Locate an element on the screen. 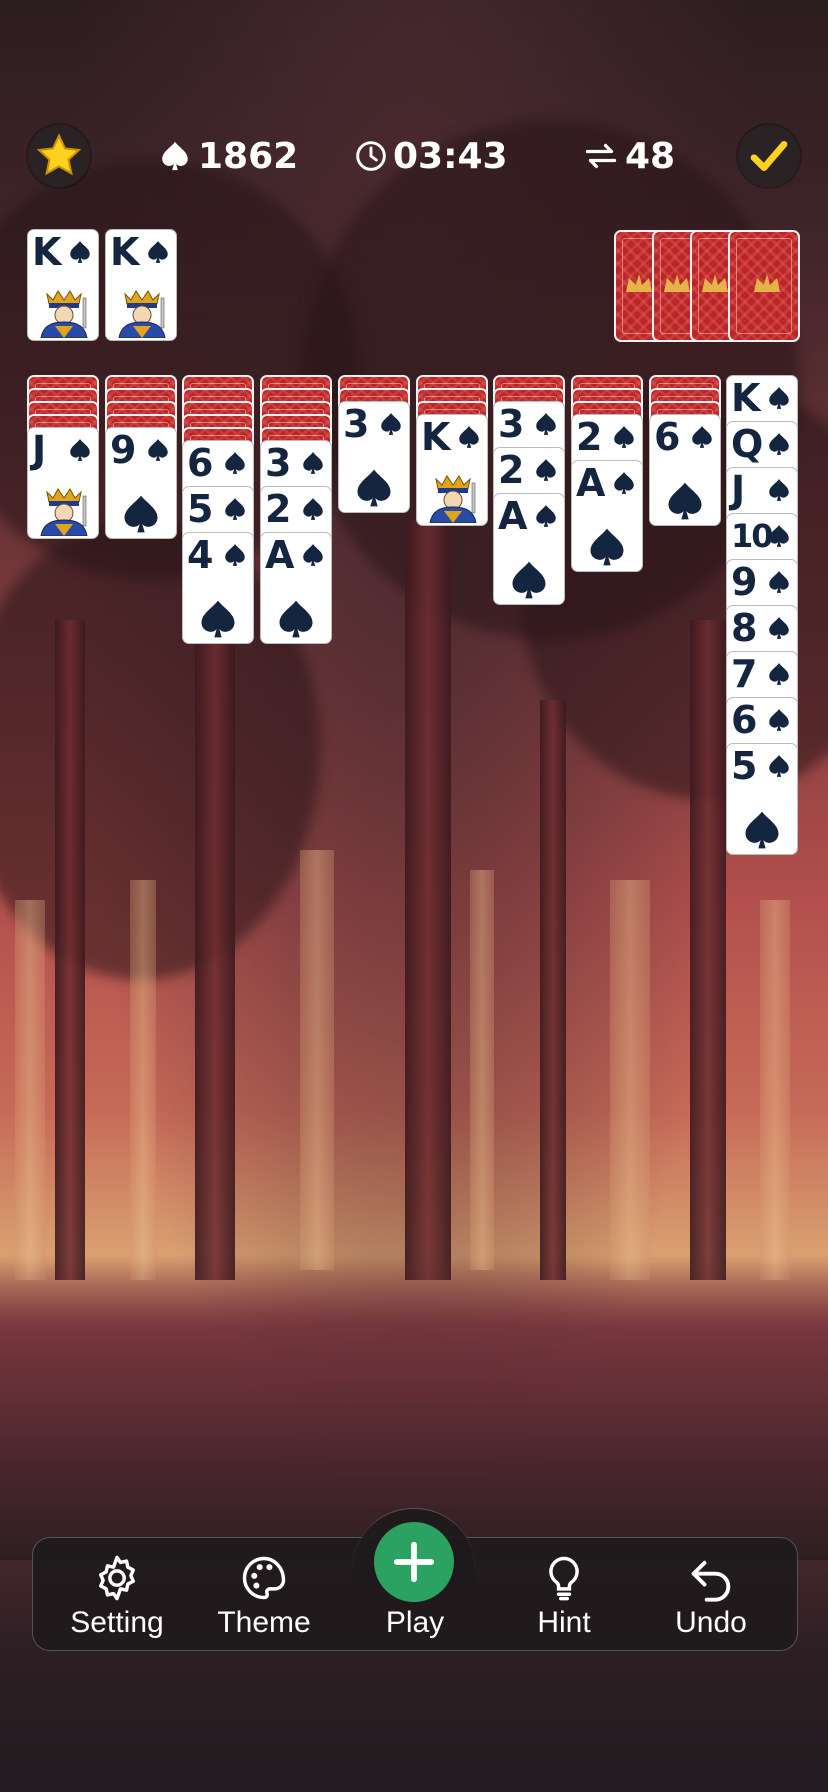  favorite-button is located at coordinates (59, 156).